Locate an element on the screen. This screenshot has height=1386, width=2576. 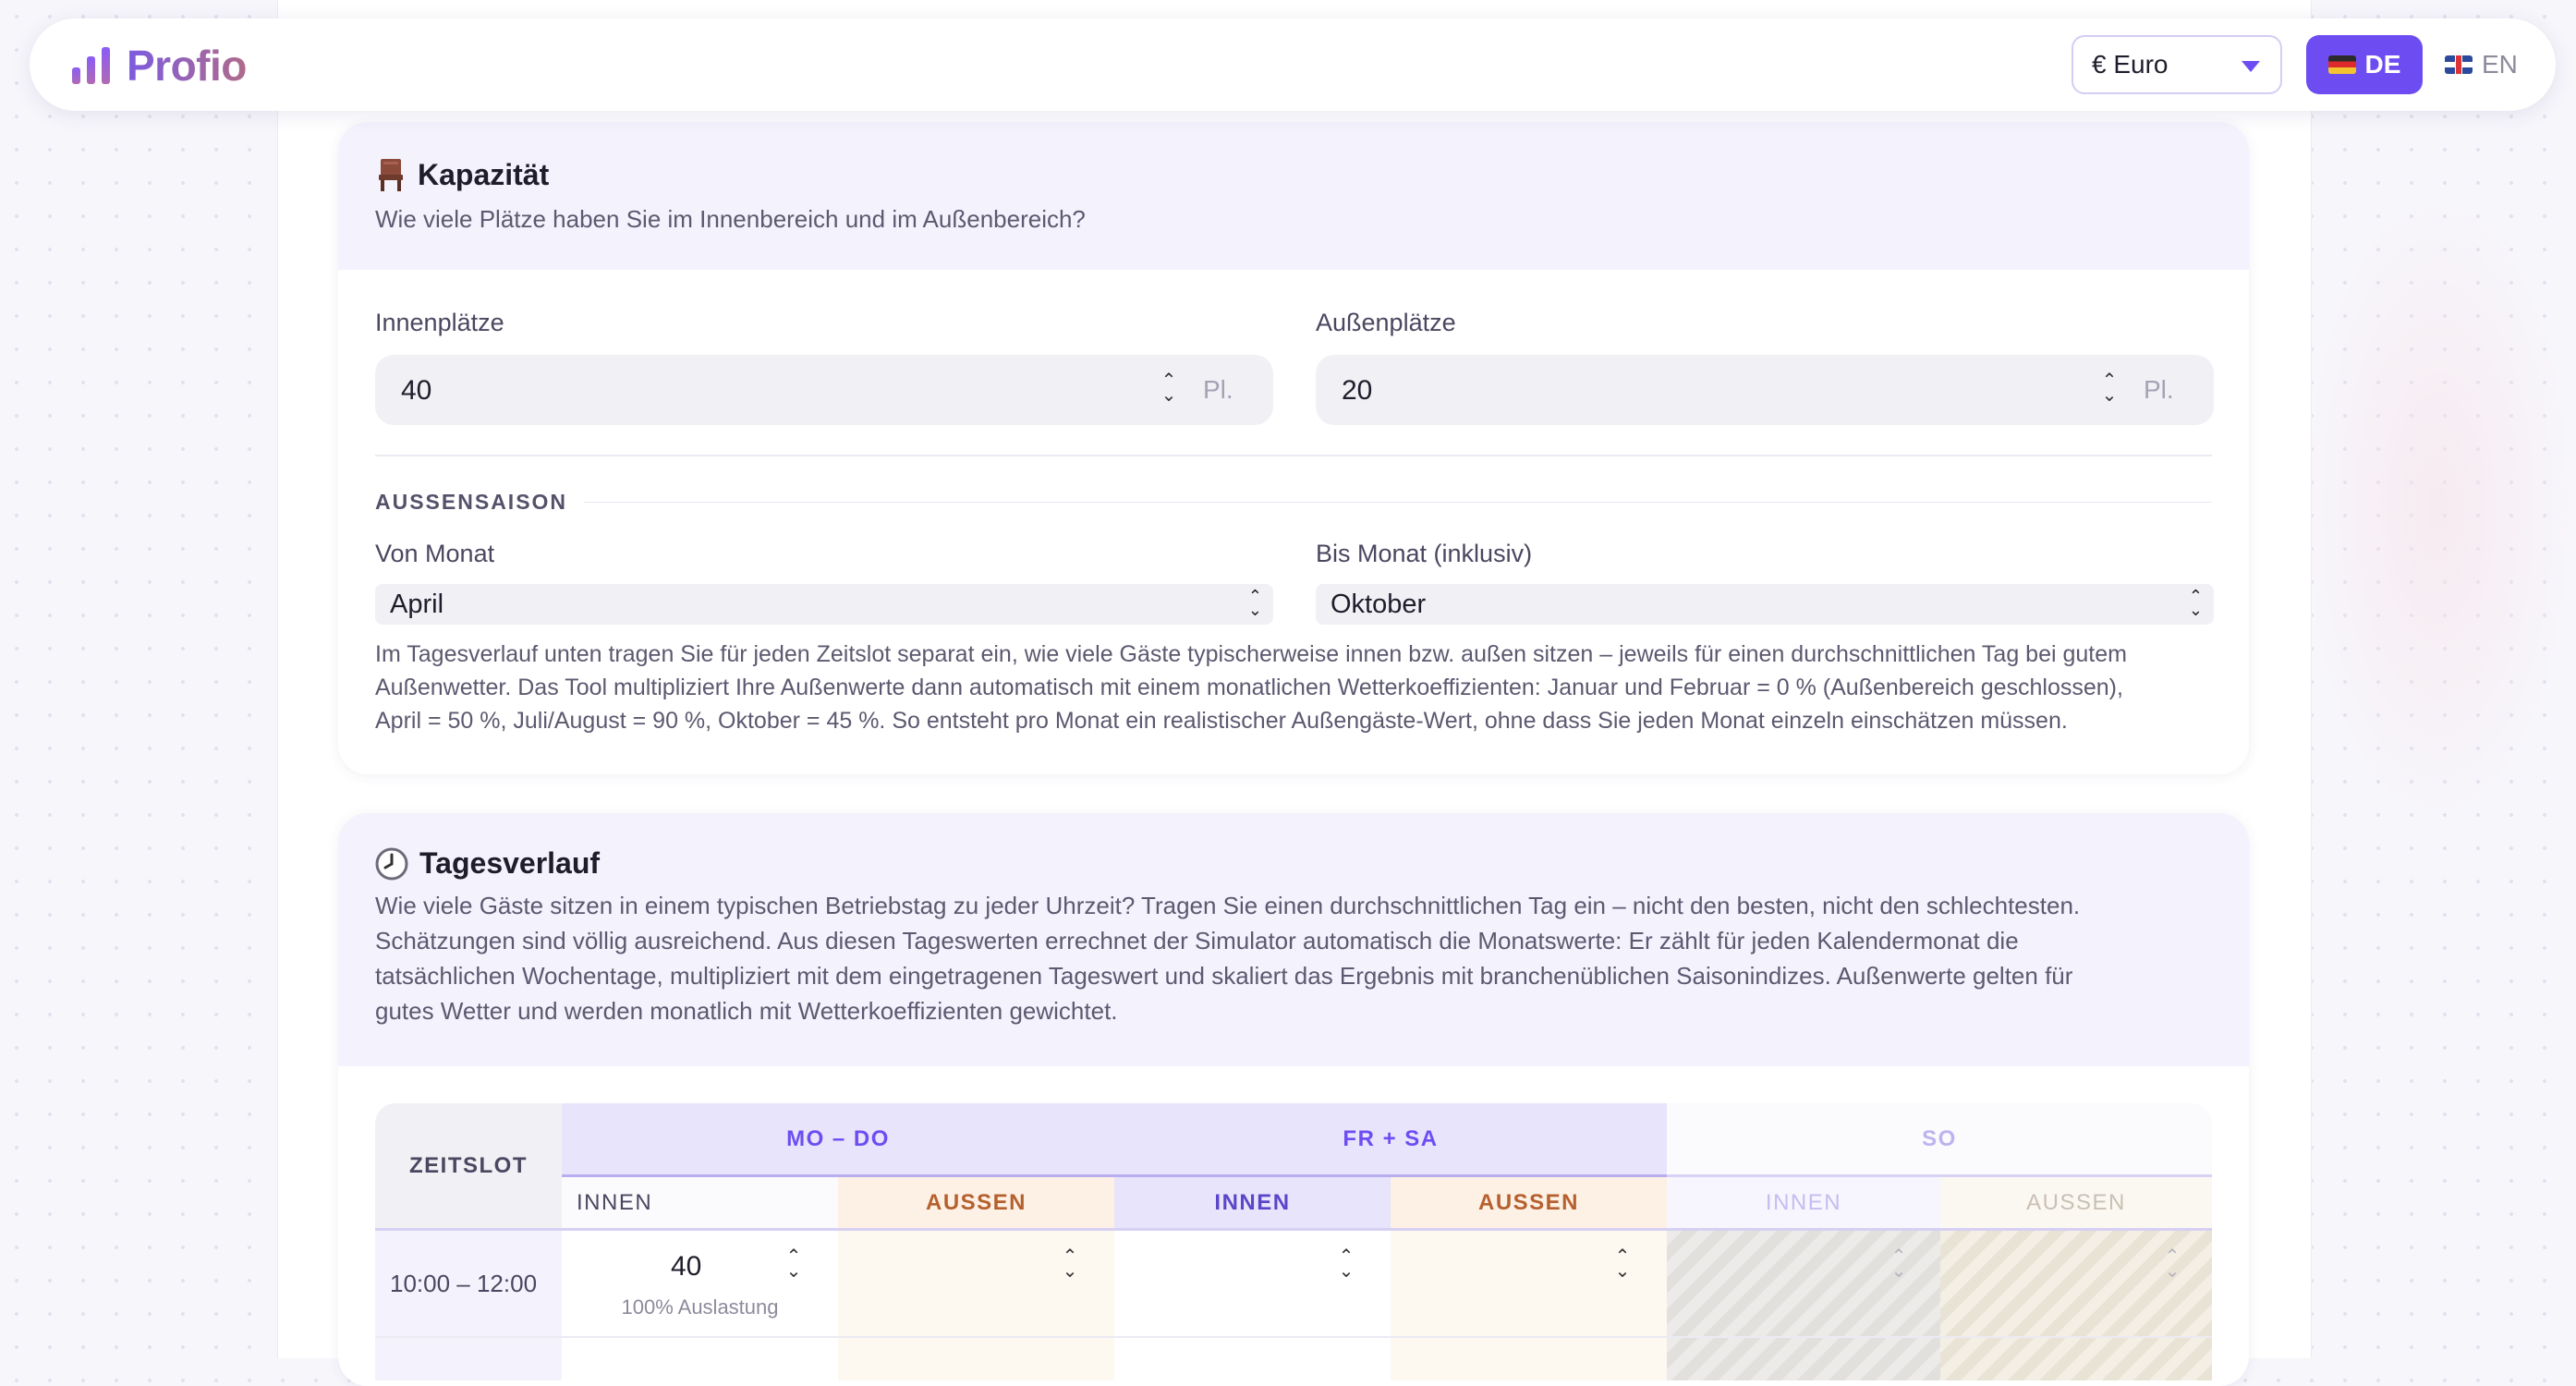
language-button-de: DE is located at coordinates (2364, 64).